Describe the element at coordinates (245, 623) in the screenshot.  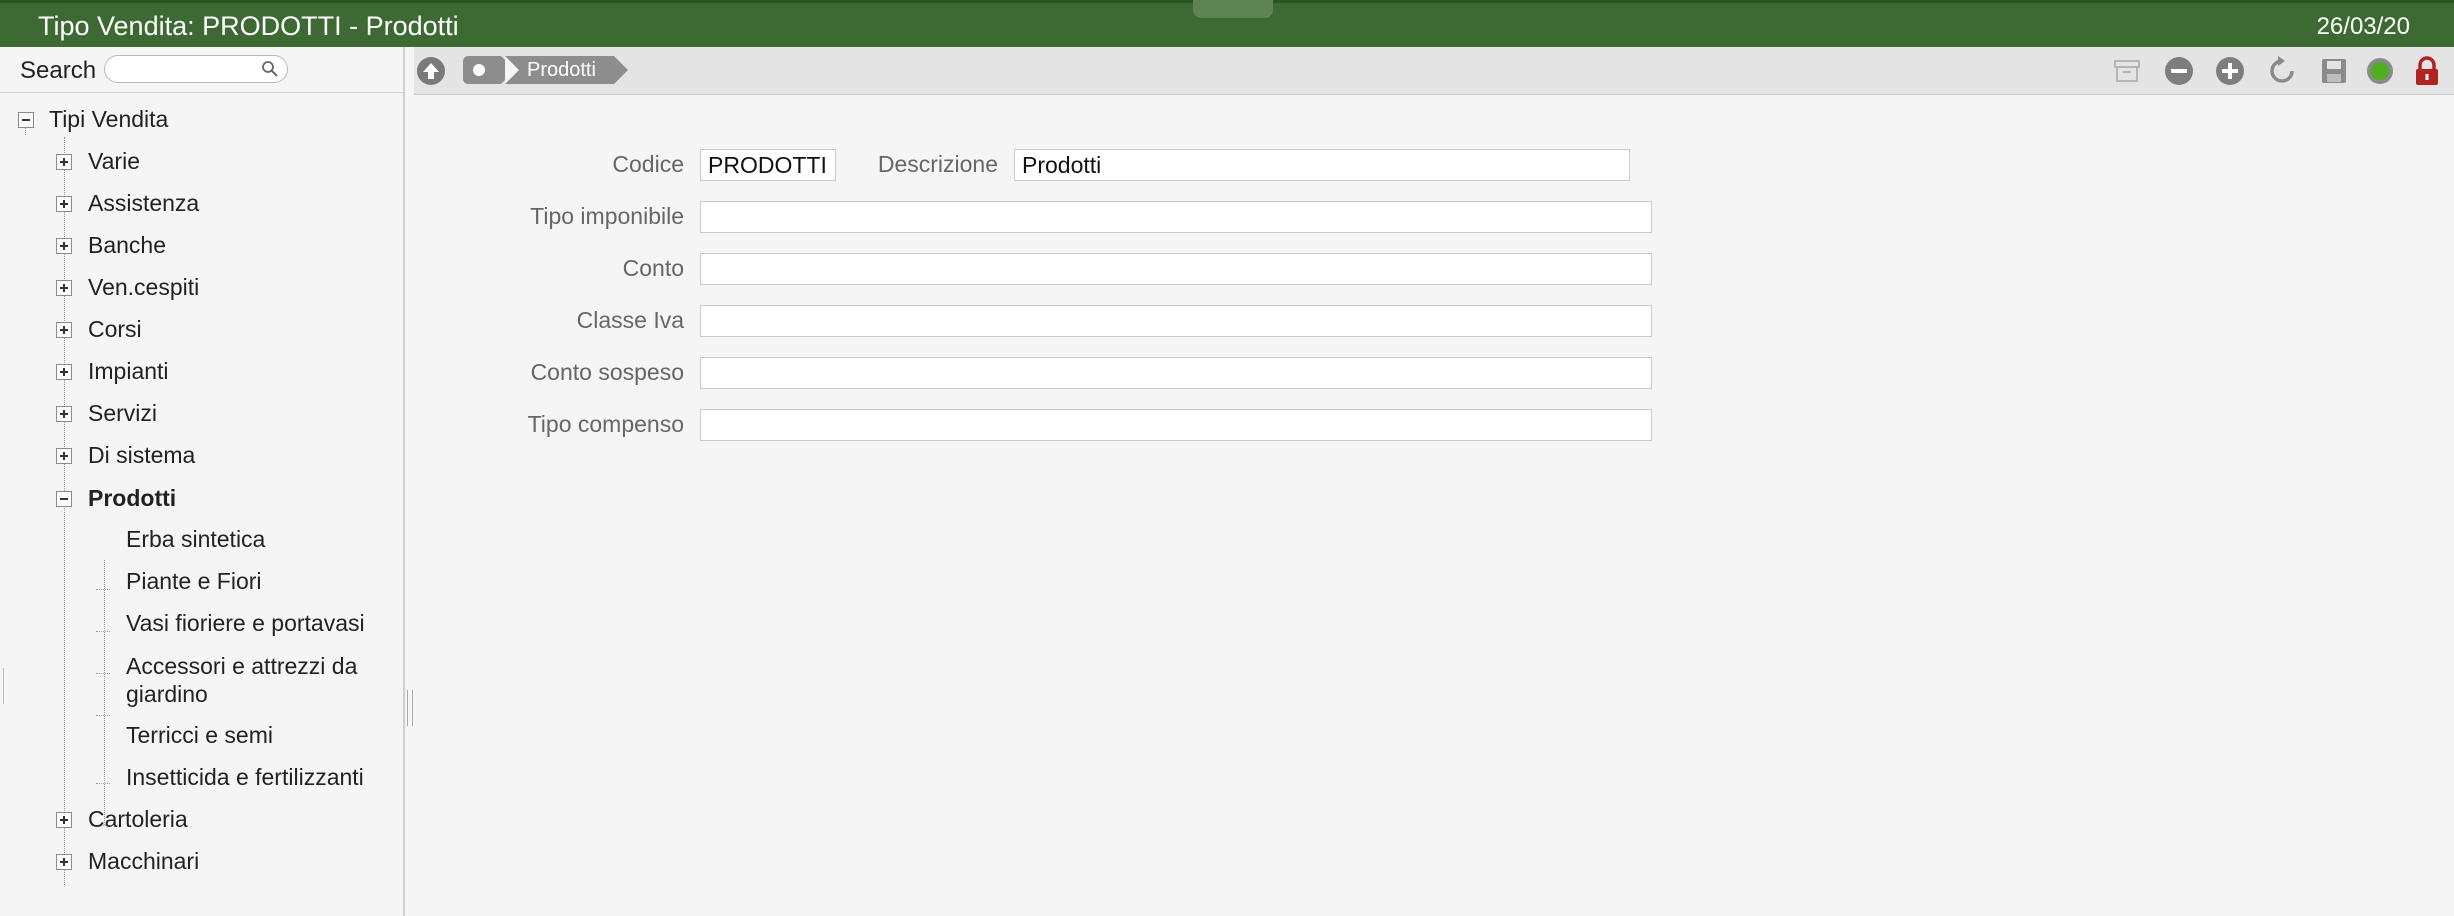
I see `tree-child-vasi: Vasi fioriere e portavasi` at that location.